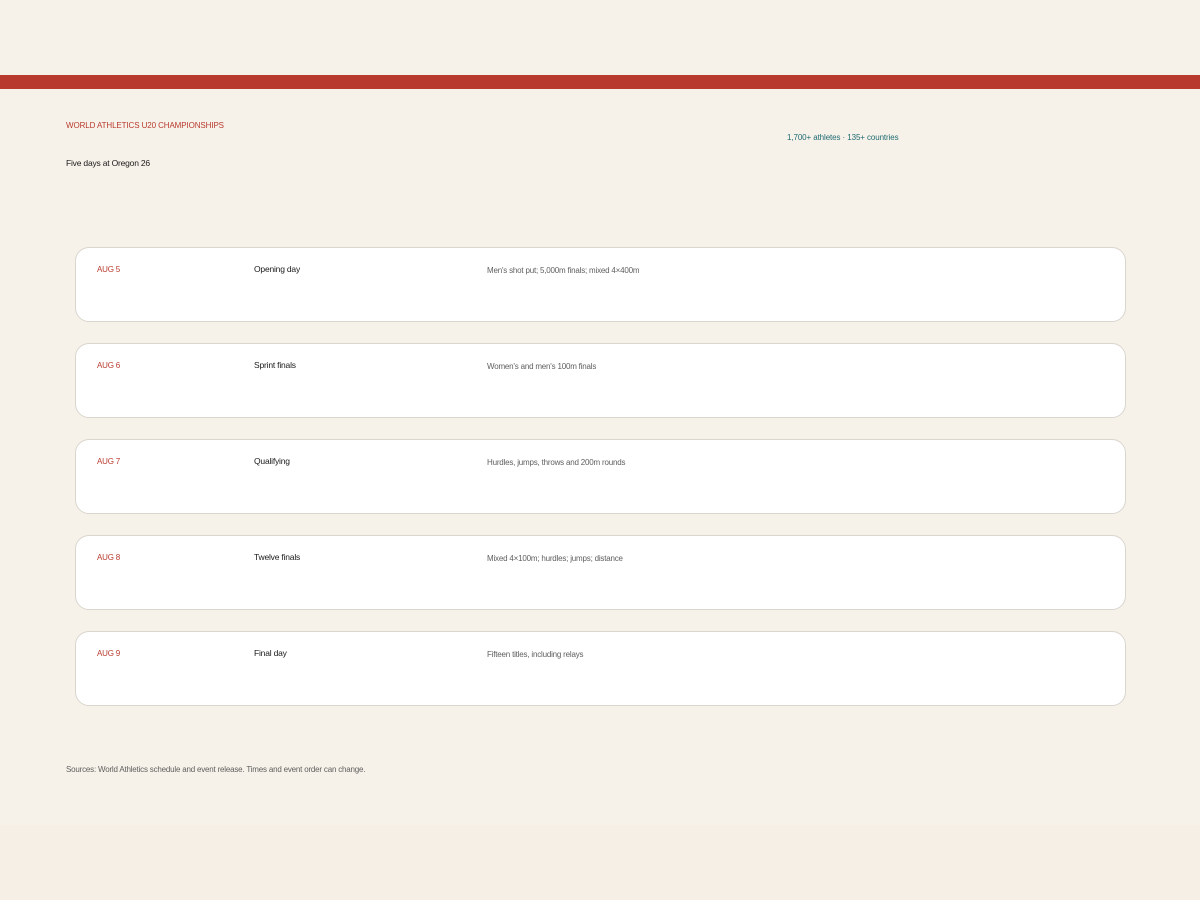 This screenshot has width=1200, height=900. I want to click on day-description: Mixed 4×100m; hurdles; jumps; distance, so click(555, 558).